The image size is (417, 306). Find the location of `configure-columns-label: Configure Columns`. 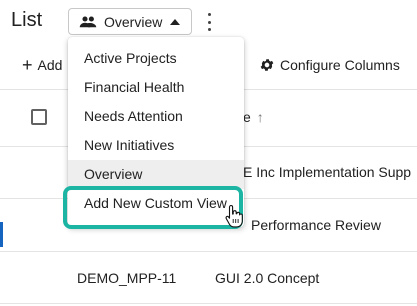

configure-columns-label: Configure Columns is located at coordinates (340, 65).